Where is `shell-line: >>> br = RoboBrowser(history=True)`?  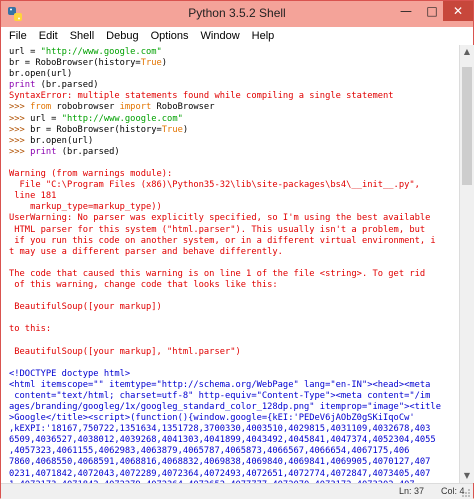
shell-line: >>> br = RoboBrowser(history=True) is located at coordinates (98, 130).